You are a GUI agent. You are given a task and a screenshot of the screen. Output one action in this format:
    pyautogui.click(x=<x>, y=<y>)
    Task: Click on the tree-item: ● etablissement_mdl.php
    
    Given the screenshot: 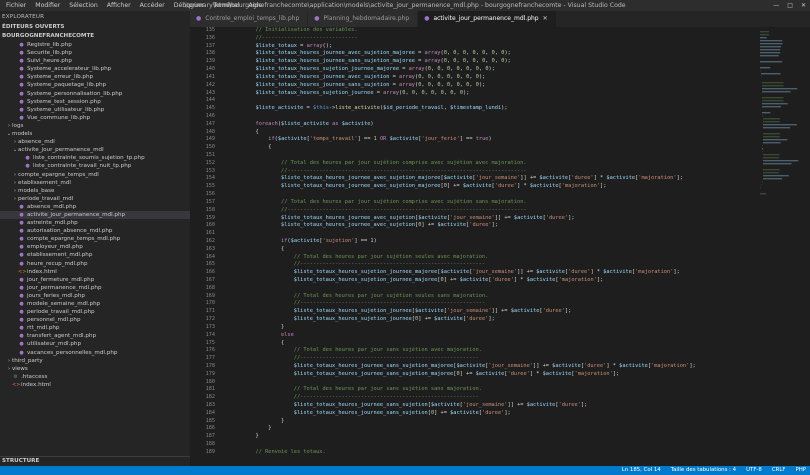 What is the action you would take?
    pyautogui.click(x=95, y=255)
    